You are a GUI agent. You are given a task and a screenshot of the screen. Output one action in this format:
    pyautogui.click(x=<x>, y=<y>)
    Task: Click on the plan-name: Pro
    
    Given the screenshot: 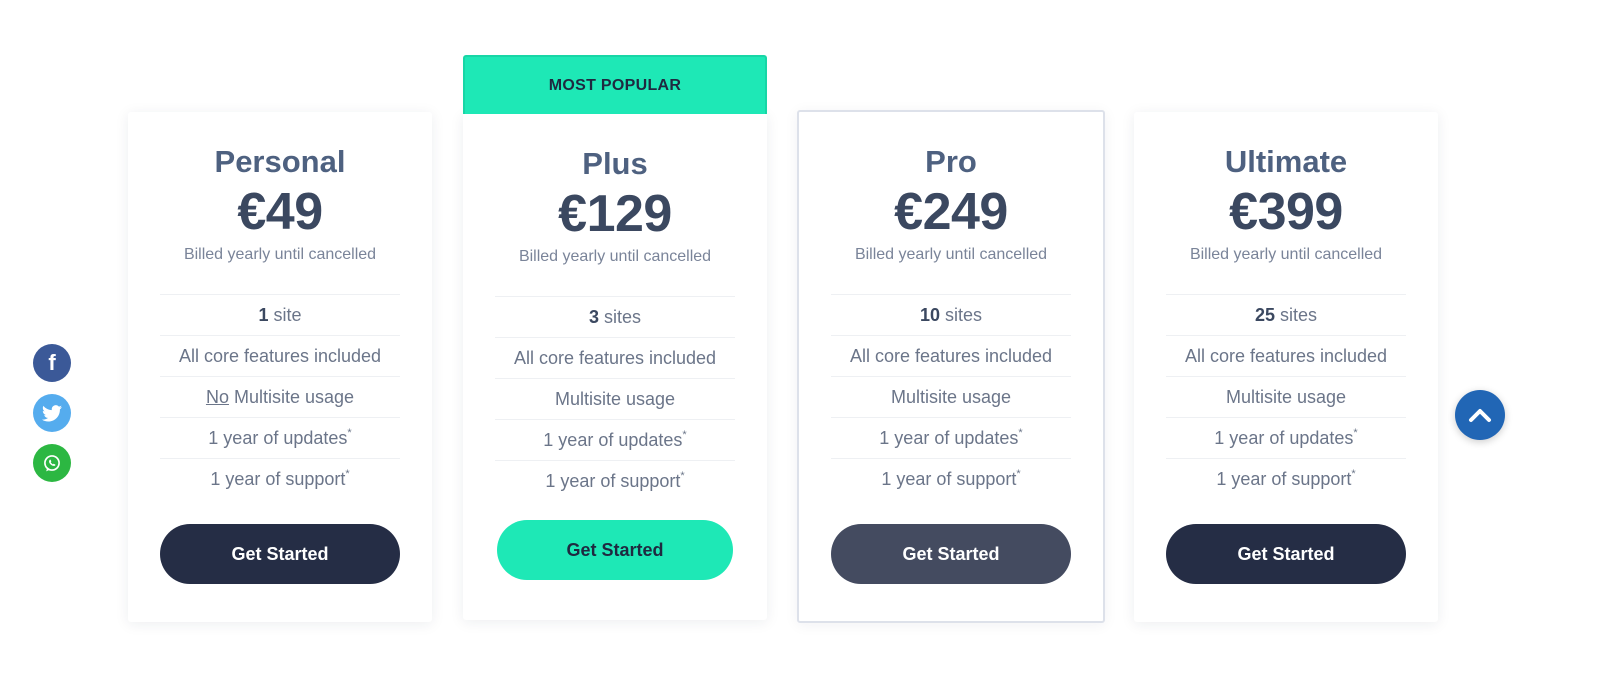 What is the action you would take?
    pyautogui.click(x=951, y=161)
    